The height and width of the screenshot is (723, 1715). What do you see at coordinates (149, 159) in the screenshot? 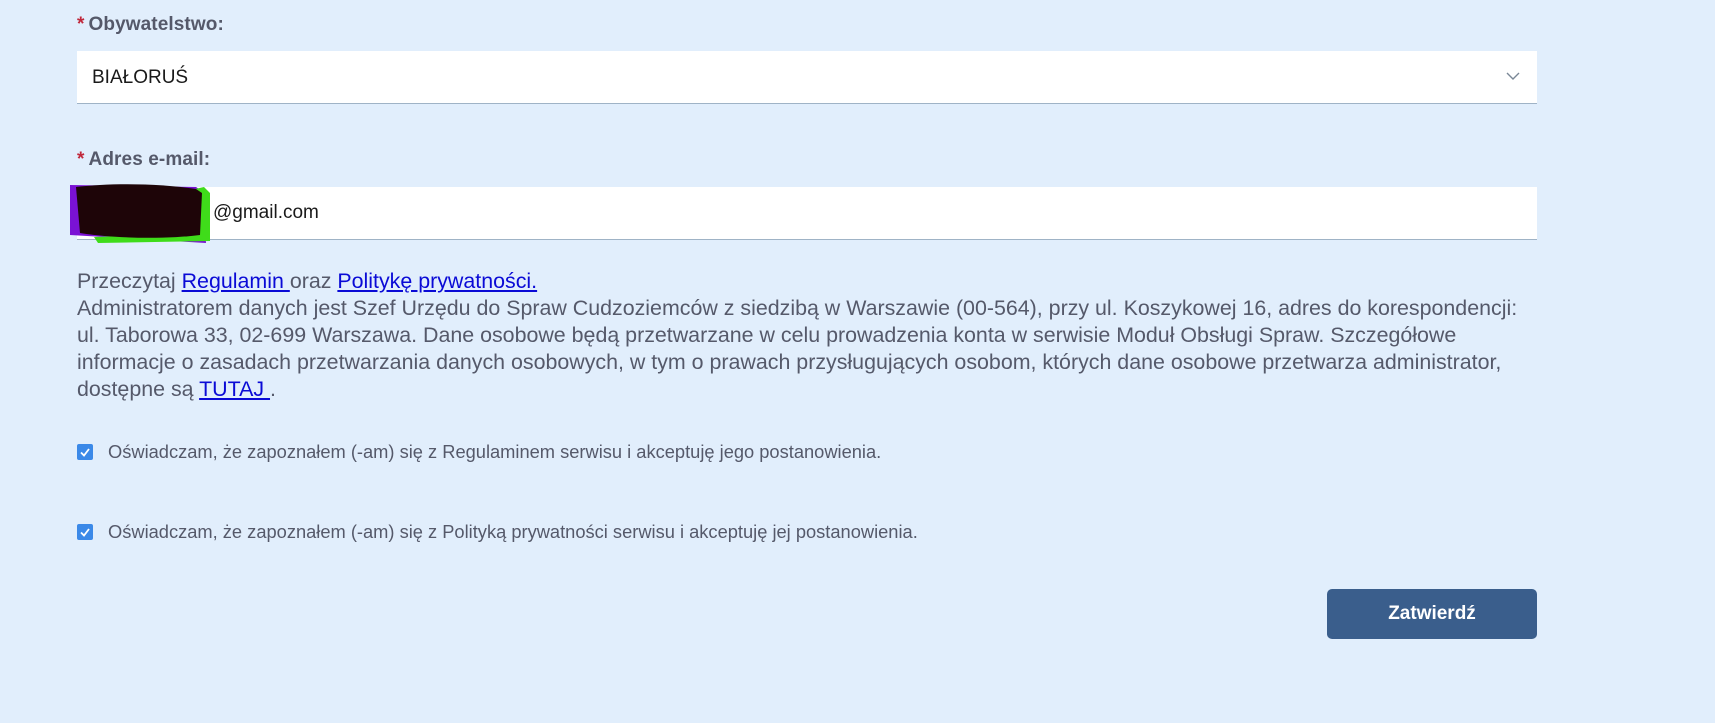
I see `email-label-text: Adres e-mail:` at bounding box center [149, 159].